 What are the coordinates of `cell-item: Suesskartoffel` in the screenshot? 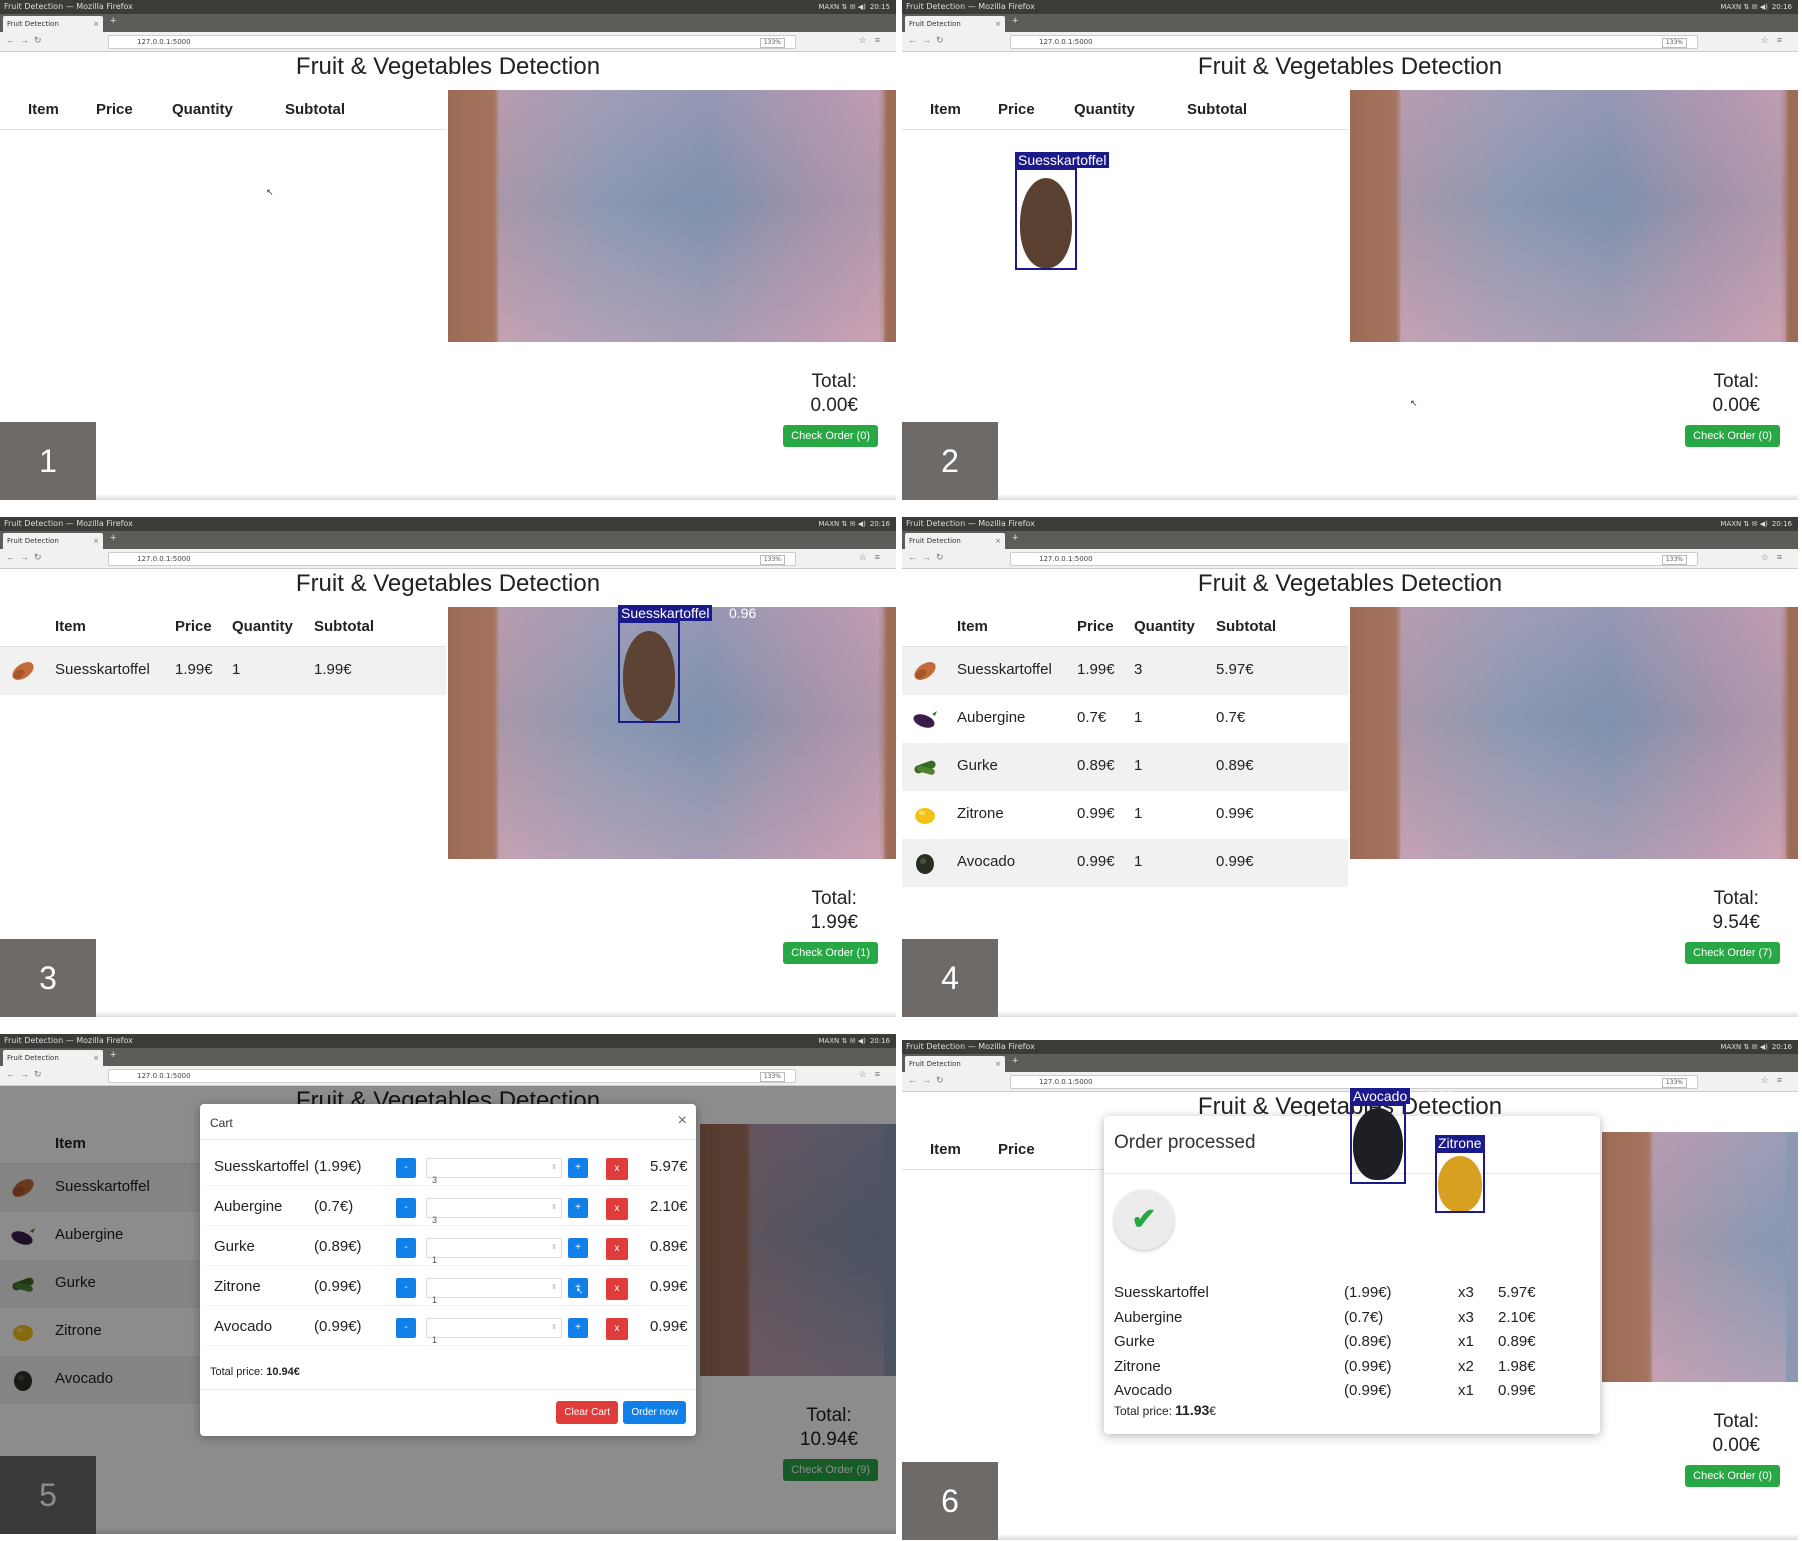 It's located at (1004, 669).